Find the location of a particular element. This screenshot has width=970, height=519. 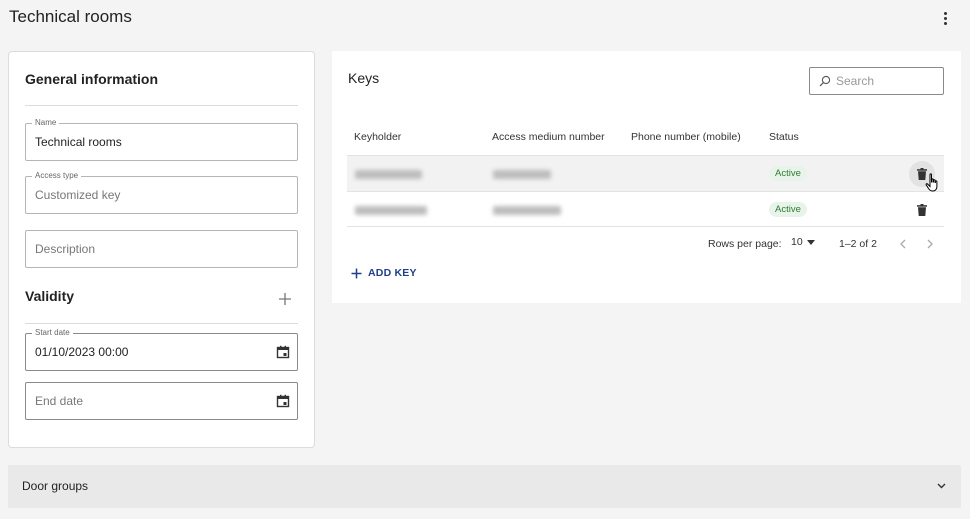

rows-per-page-value: 10 is located at coordinates (797, 242).